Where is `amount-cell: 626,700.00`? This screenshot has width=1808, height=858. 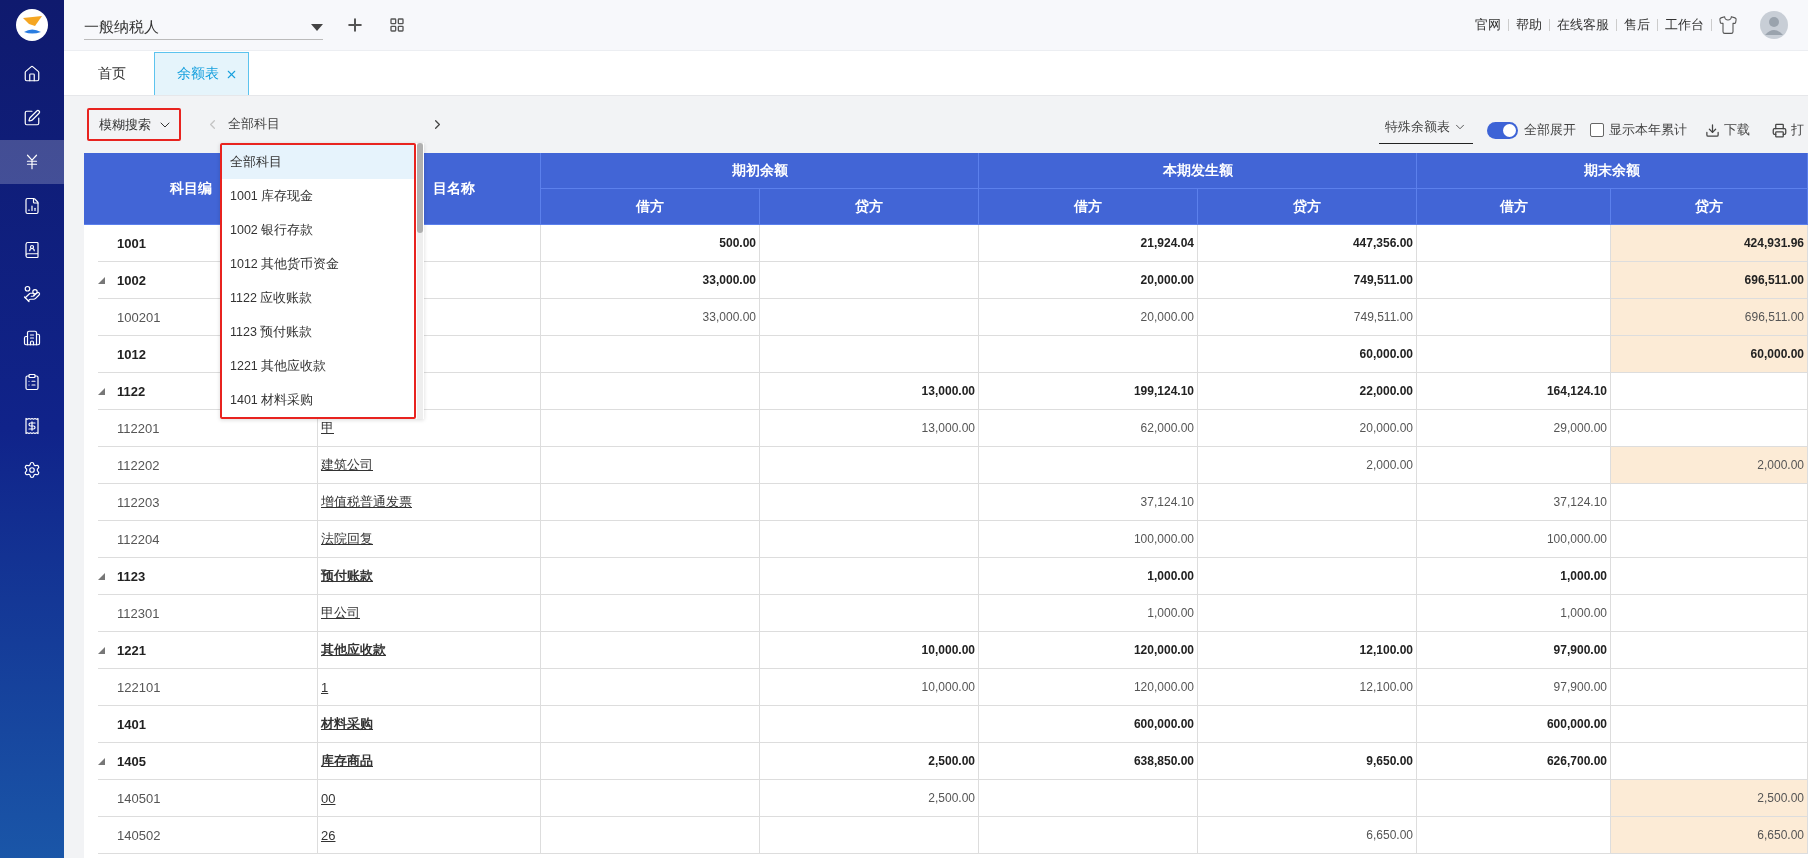 amount-cell: 626,700.00 is located at coordinates (1514, 761).